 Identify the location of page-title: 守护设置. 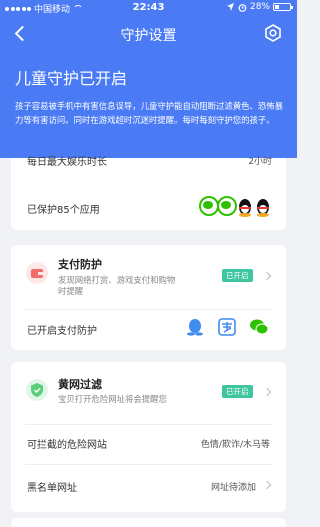
(148, 36).